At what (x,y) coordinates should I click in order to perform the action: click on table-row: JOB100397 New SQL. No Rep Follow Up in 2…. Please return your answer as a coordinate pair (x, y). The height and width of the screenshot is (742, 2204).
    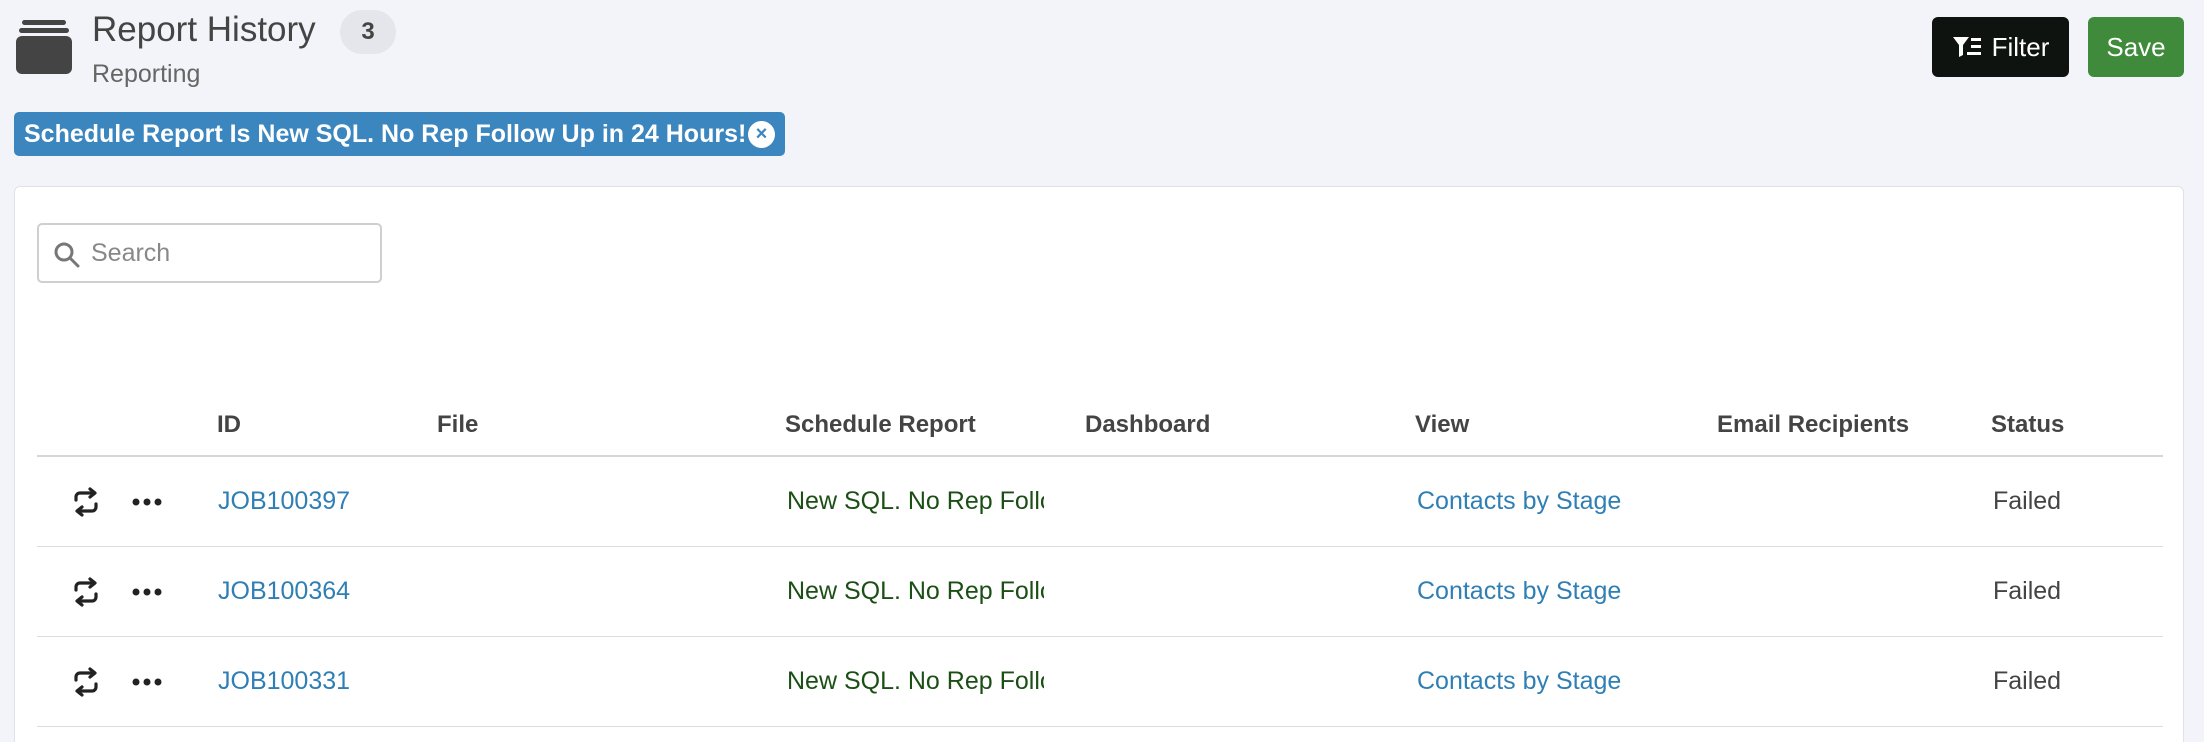
    Looking at the image, I should click on (1100, 502).